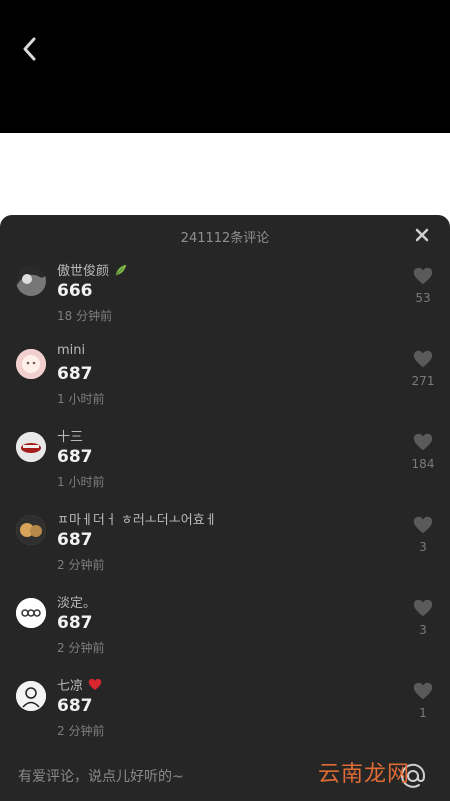  I want to click on comment-item: 十三 687 1 小时前 184, so click(225, 465).